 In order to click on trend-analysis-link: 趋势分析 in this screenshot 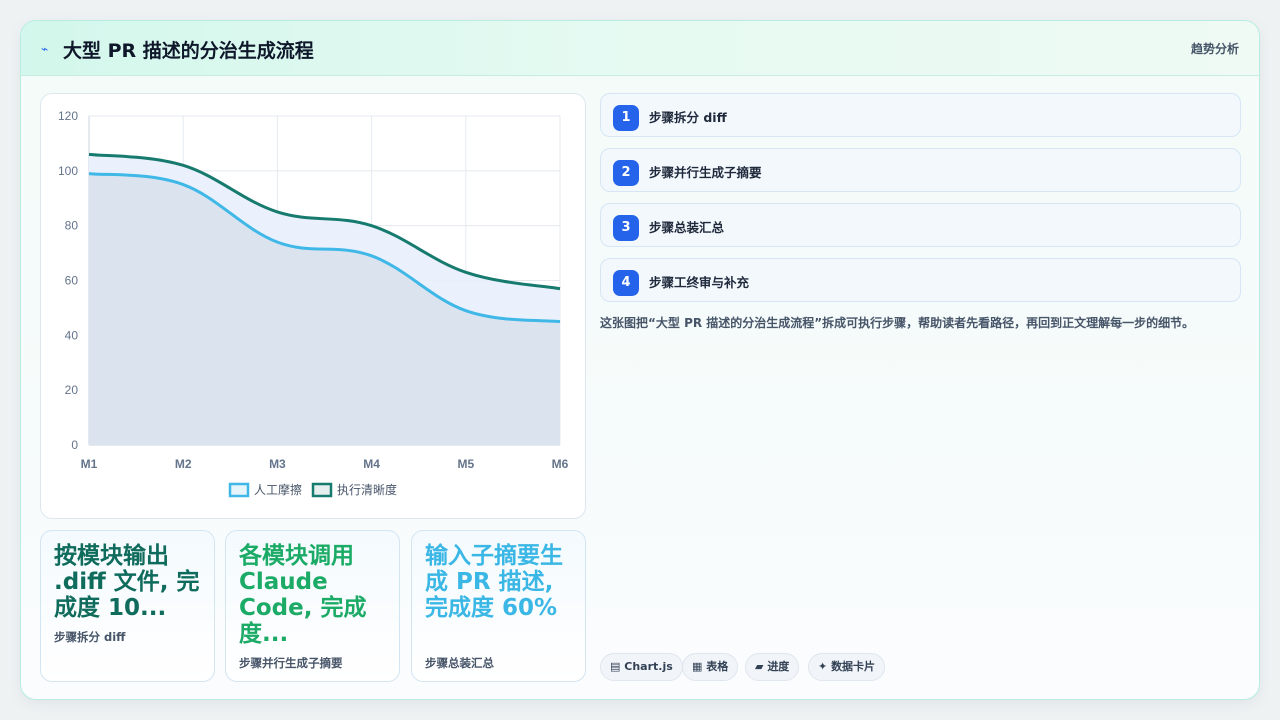, I will do `click(1215, 48)`.